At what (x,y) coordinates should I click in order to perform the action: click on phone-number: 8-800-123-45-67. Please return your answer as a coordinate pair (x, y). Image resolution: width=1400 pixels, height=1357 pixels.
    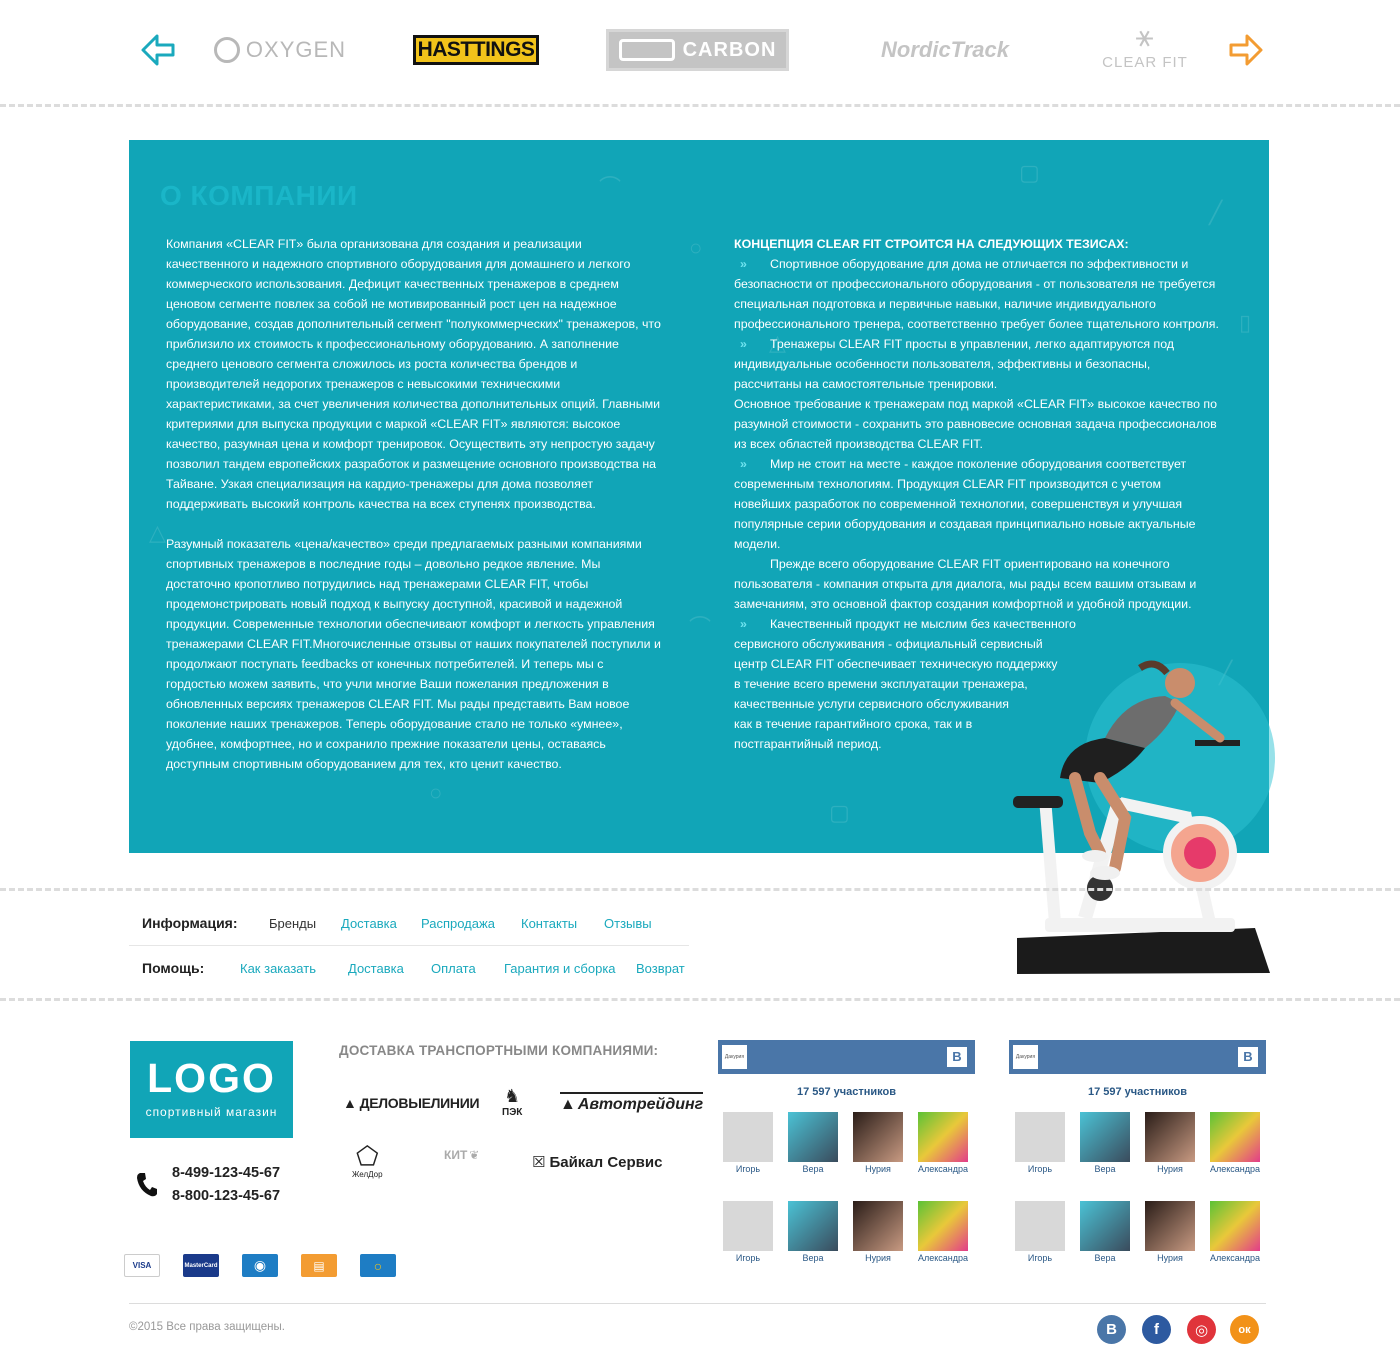
    Looking at the image, I should click on (226, 1196).